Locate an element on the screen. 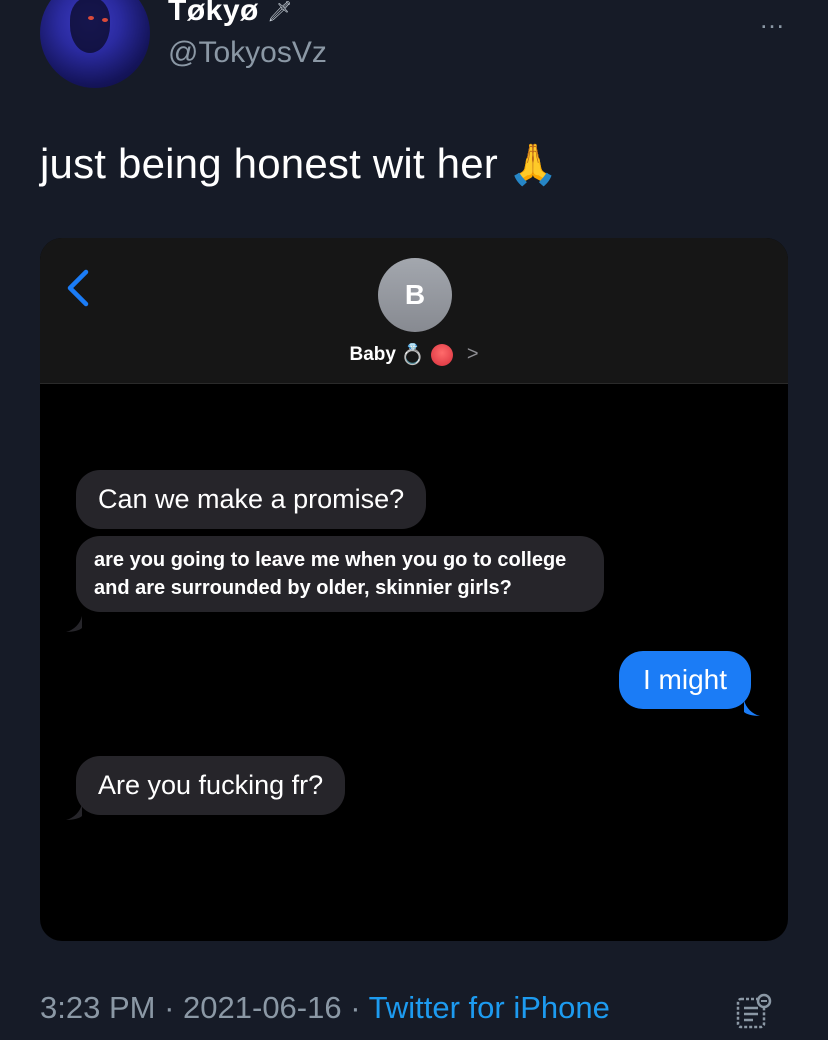 This screenshot has width=828, height=1040. contact-name-row: Baby 💍 > is located at coordinates (414, 354).